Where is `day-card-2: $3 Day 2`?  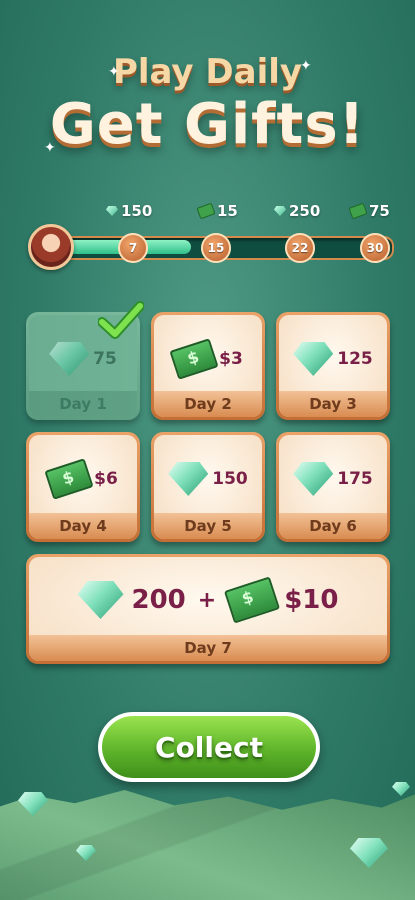 day-card-2: $3 Day 2 is located at coordinates (208, 366).